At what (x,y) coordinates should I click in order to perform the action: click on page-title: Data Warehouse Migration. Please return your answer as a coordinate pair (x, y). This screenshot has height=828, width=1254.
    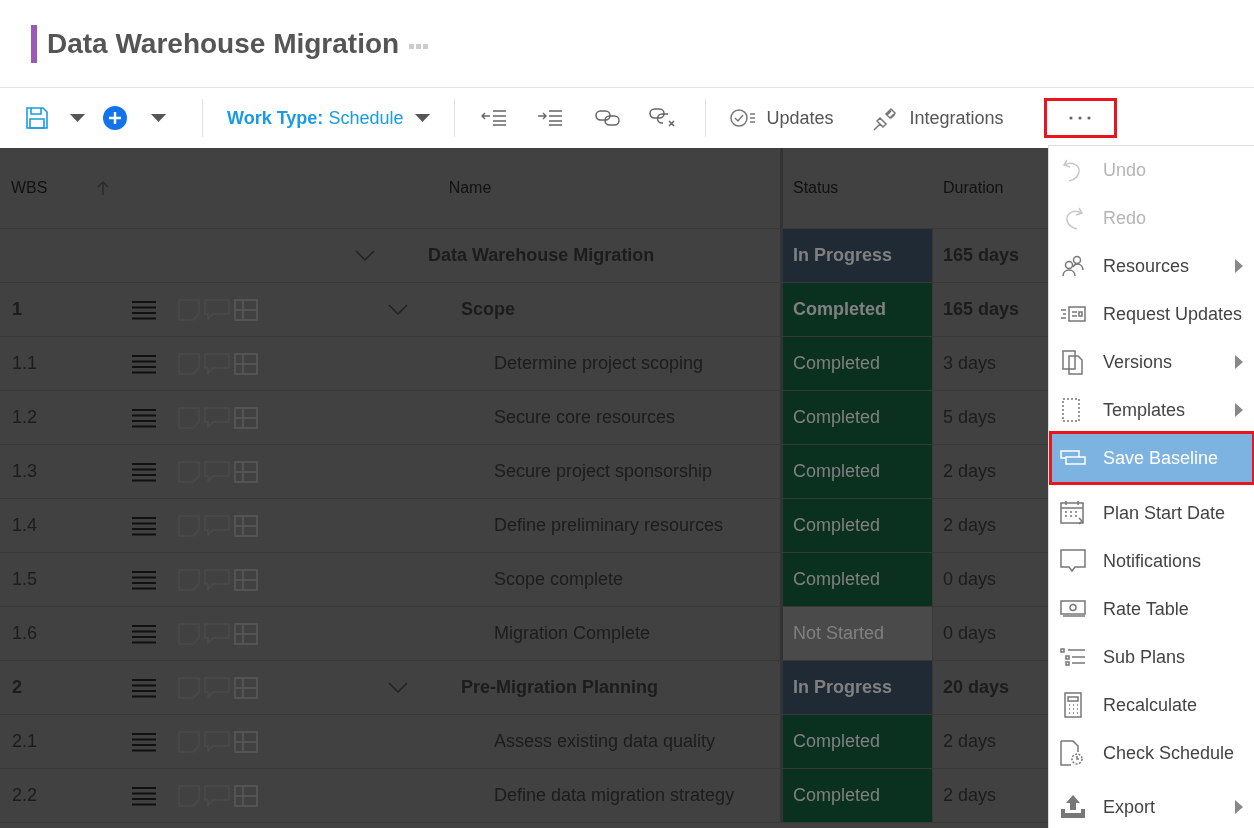
    Looking at the image, I should click on (223, 43).